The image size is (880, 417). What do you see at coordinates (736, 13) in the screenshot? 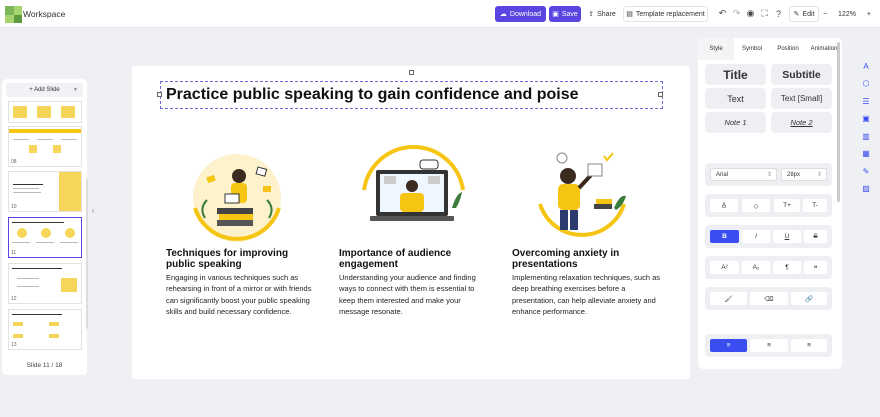
I see `redo-icon: ↷` at bounding box center [736, 13].